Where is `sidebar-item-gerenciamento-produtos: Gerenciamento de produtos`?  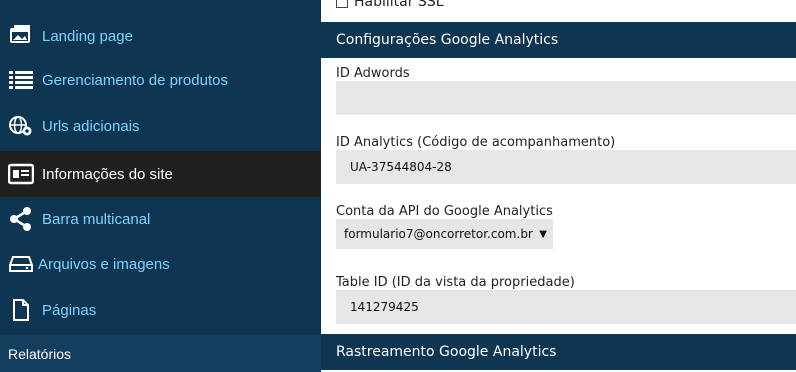 sidebar-item-gerenciamento-produtos: Gerenciamento de produtos is located at coordinates (160, 80).